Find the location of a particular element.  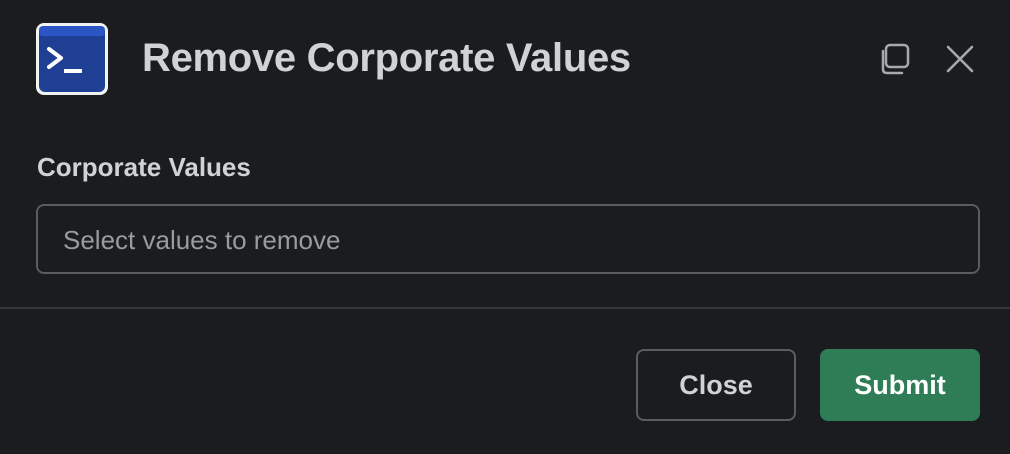

close-modal-button is located at coordinates (960, 61).